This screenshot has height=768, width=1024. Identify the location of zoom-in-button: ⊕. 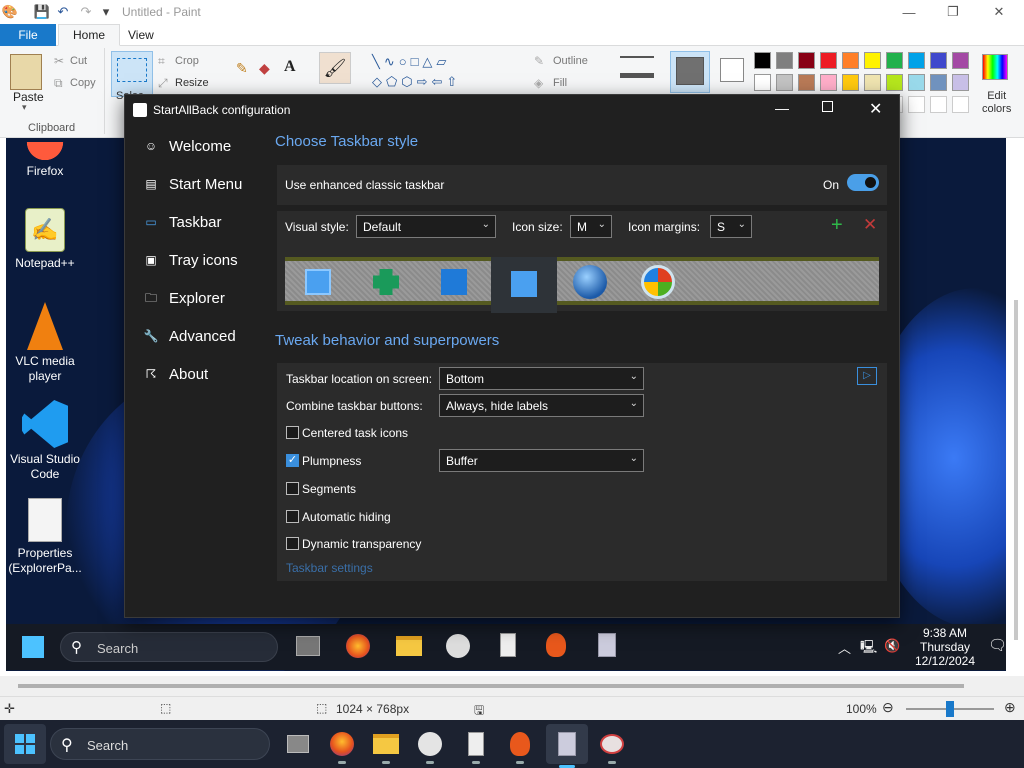
(1010, 707).